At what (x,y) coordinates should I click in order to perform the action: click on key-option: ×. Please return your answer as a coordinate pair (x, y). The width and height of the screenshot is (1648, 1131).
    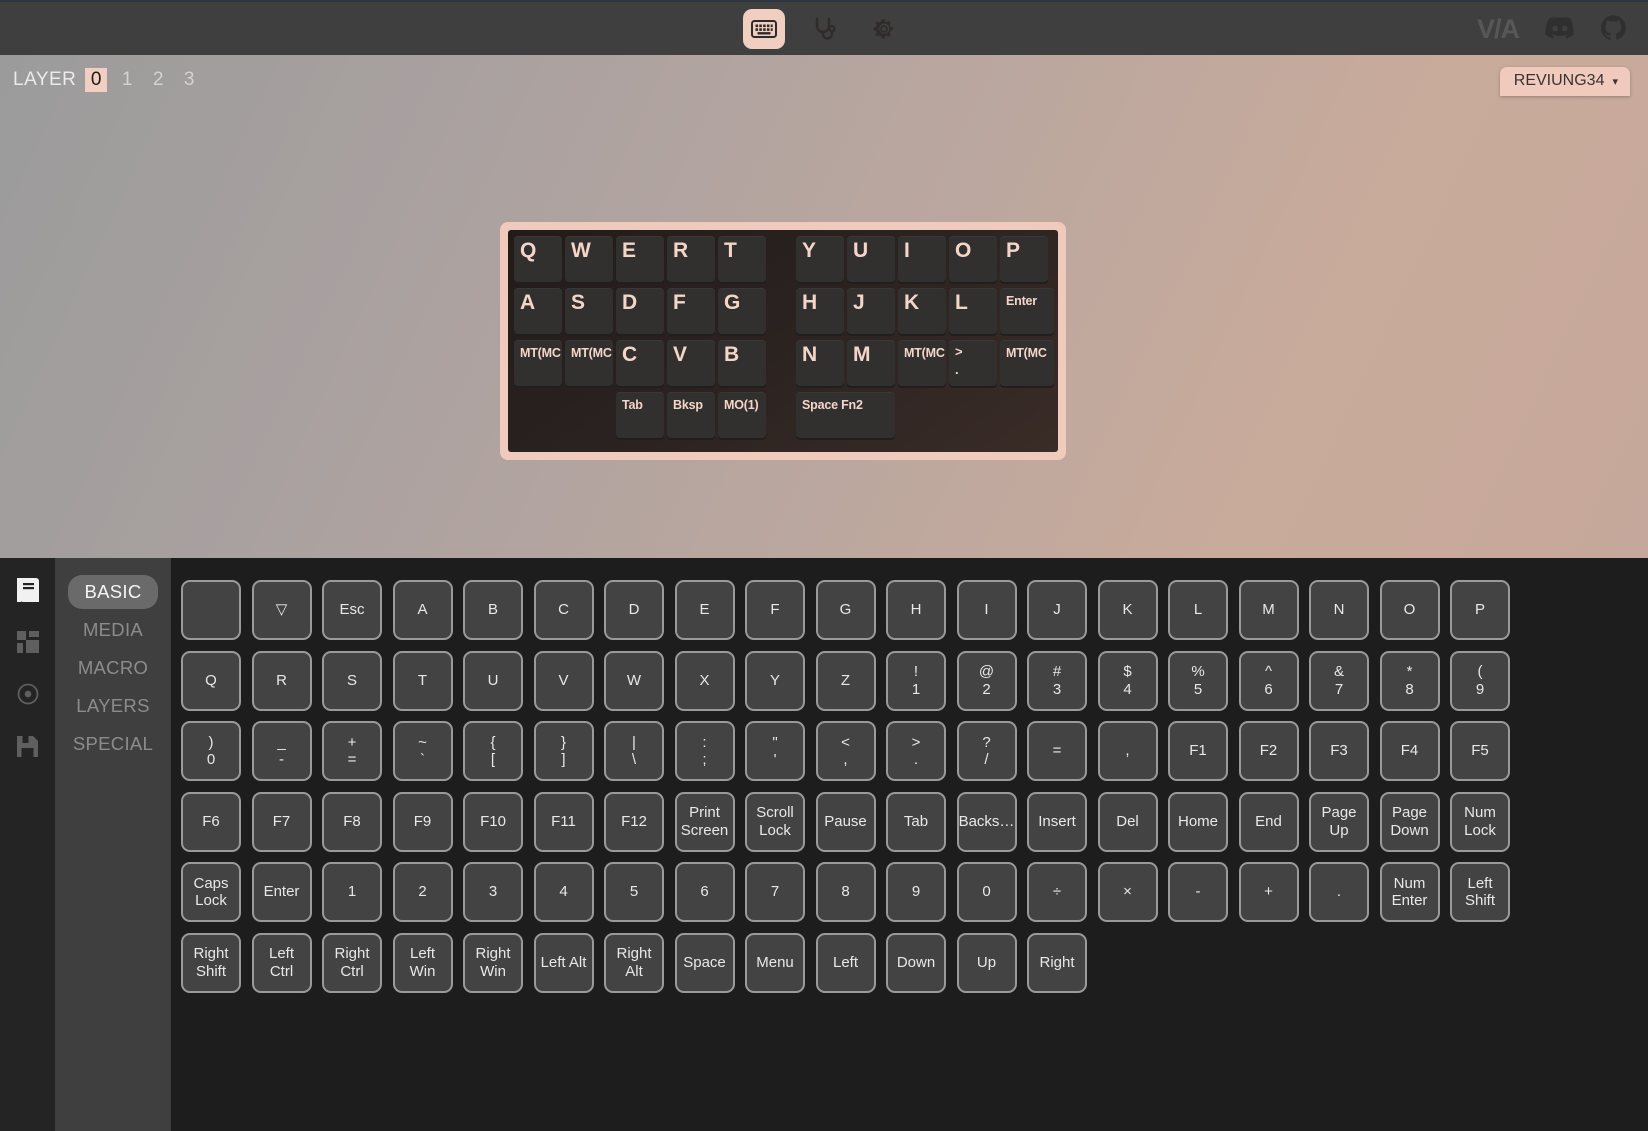
    Looking at the image, I should click on (1127, 892).